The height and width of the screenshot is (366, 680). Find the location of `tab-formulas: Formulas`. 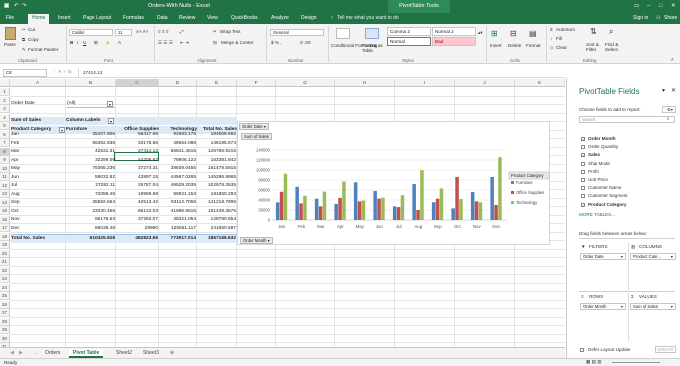

tab-formulas: Formulas is located at coordinates (133, 18).